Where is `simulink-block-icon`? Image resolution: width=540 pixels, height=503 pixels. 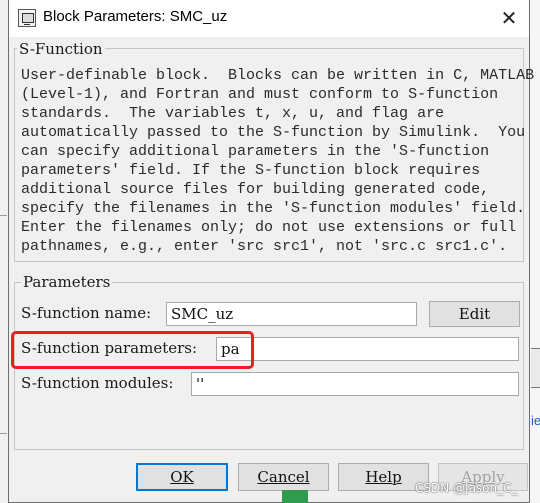
simulink-block-icon is located at coordinates (27, 18).